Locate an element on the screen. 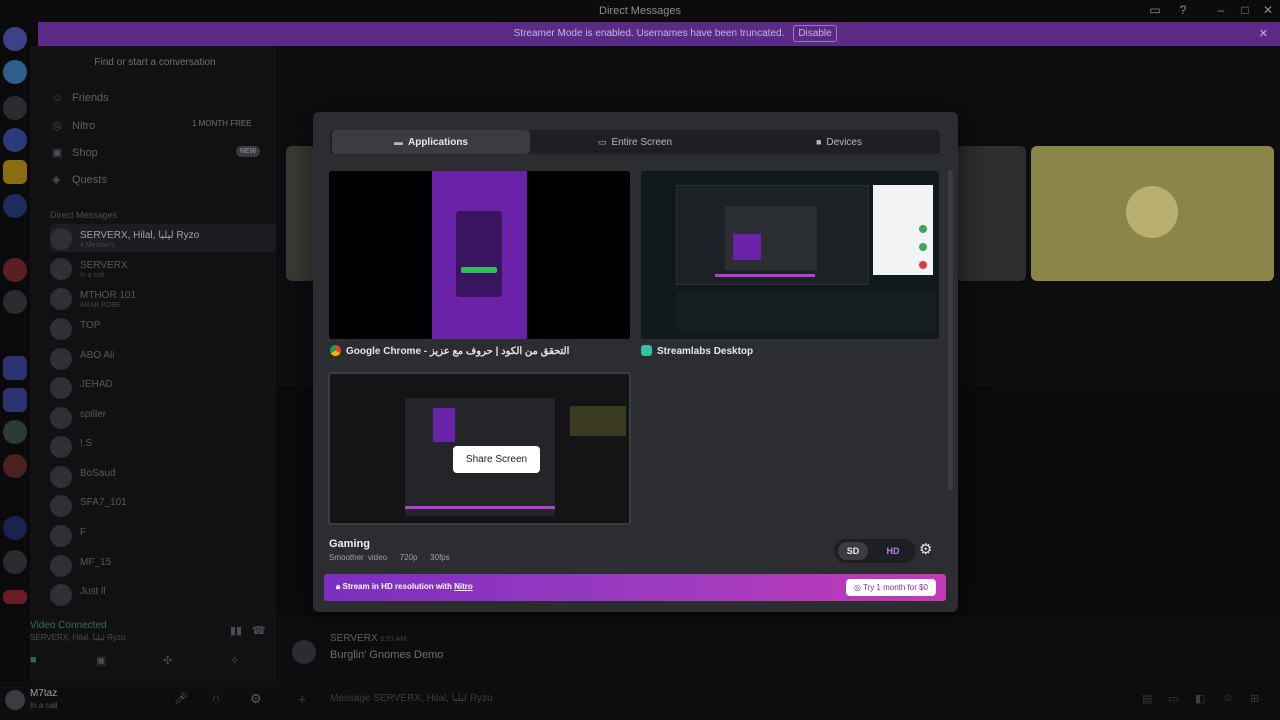 This screenshot has width=1280, height=720. nav-nitro: ◎ Nitro is located at coordinates (73, 125).